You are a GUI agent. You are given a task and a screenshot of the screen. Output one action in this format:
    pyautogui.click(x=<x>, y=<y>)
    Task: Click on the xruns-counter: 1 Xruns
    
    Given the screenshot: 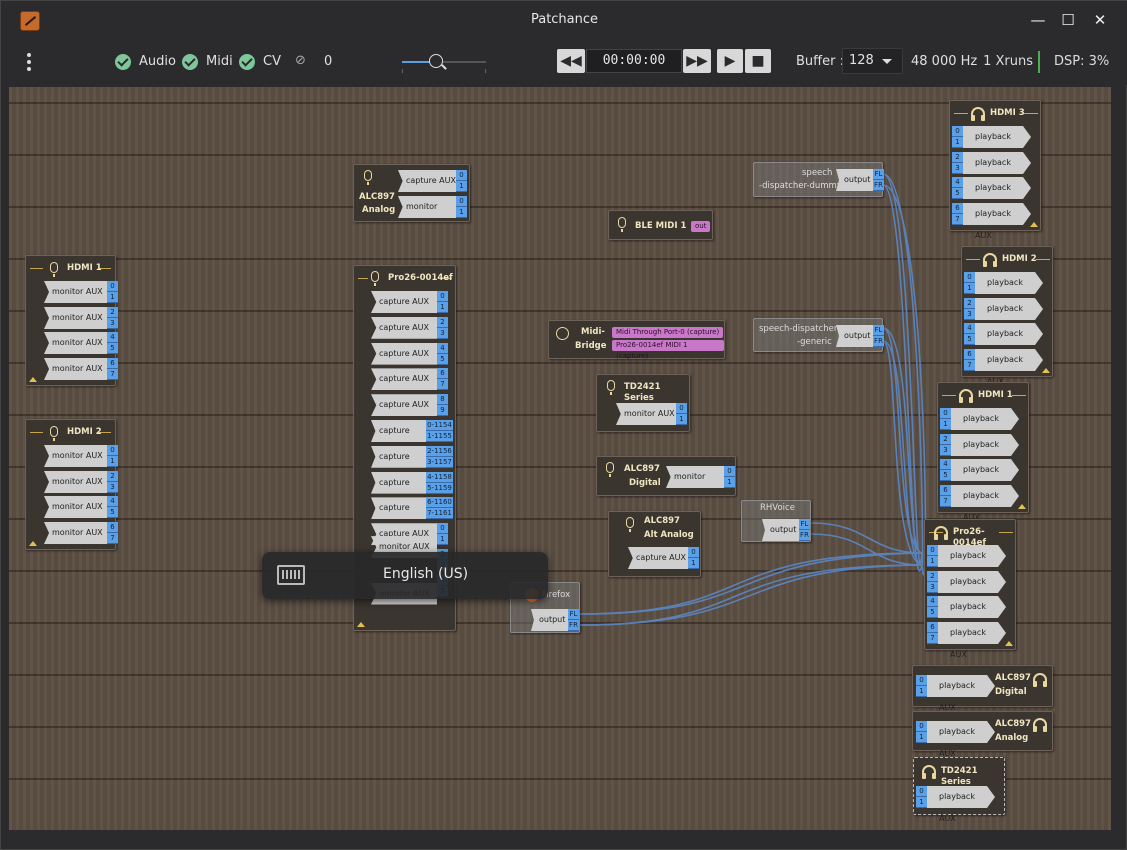 What is the action you would take?
    pyautogui.click(x=1007, y=62)
    